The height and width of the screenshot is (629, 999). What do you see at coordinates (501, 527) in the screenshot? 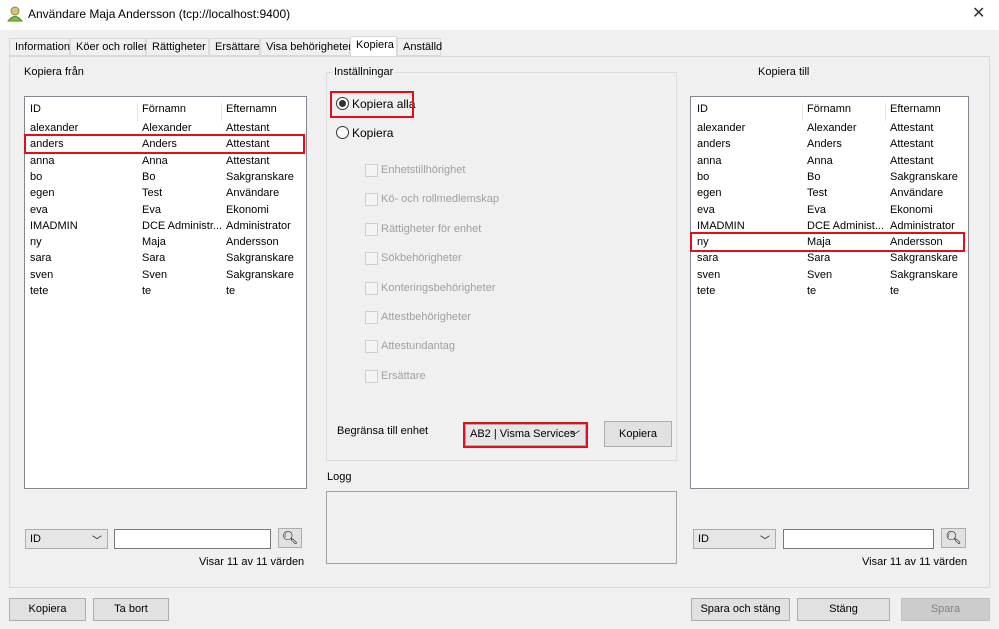
I see `log-box` at bounding box center [501, 527].